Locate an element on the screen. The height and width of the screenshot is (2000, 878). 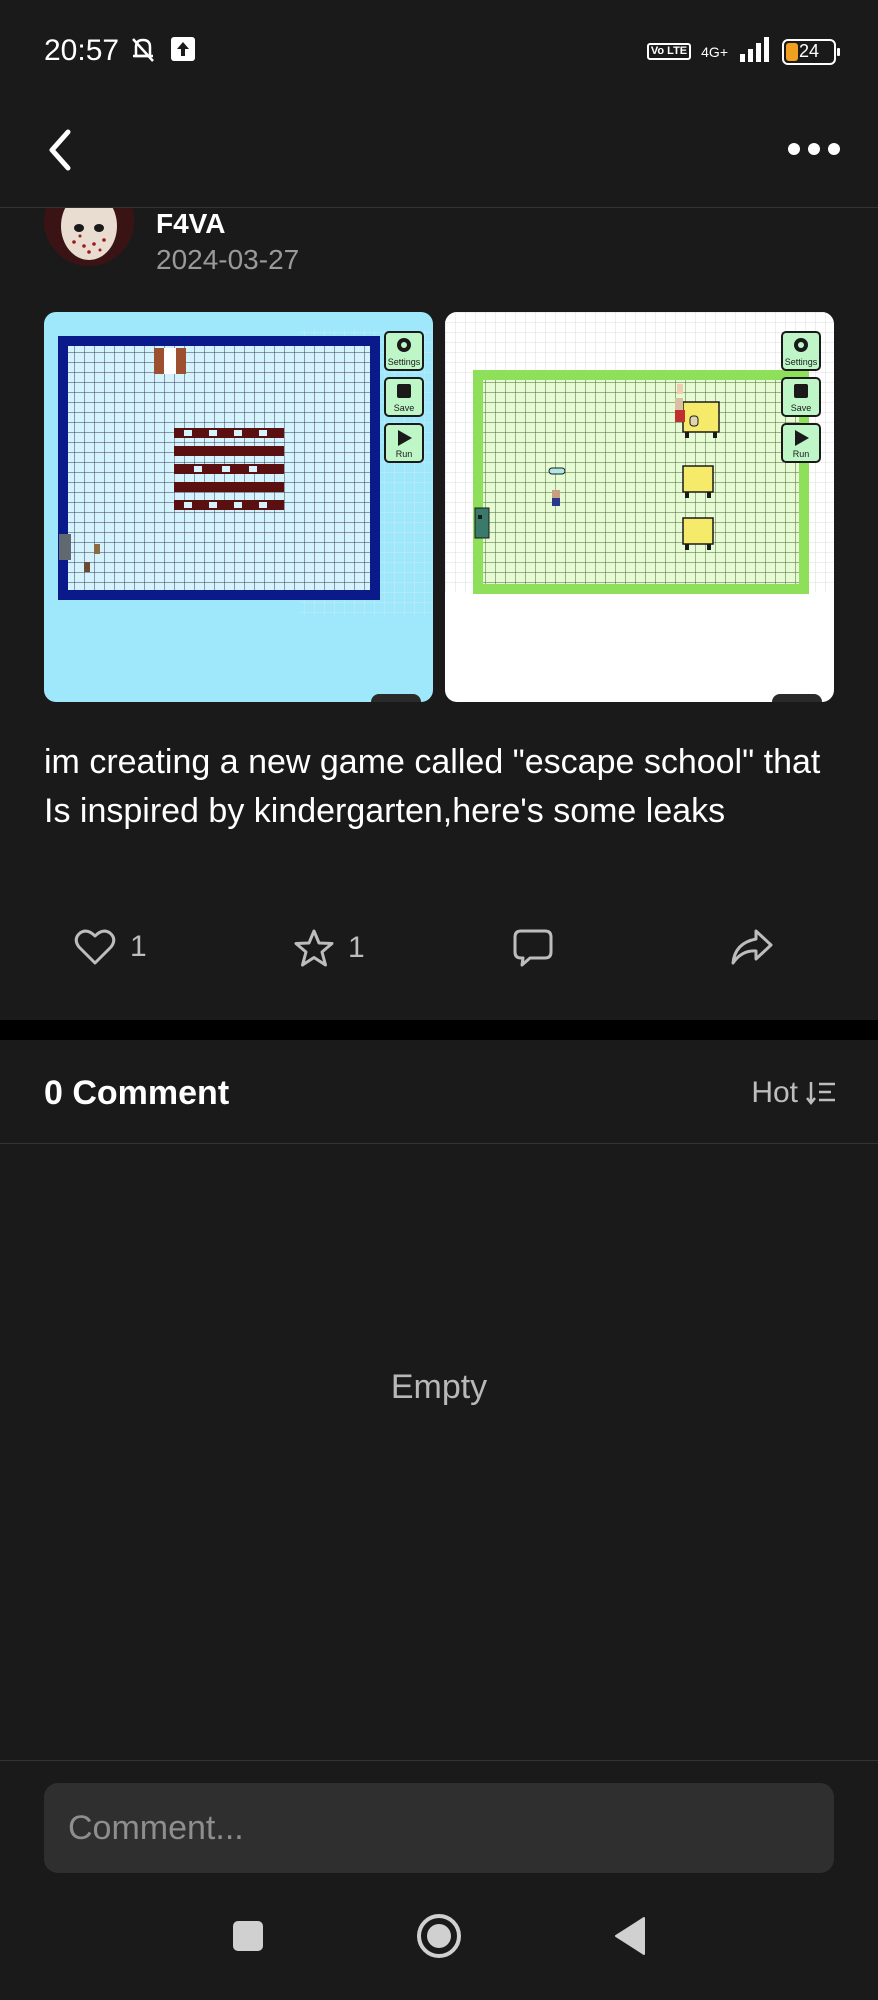
comment-bar is located at coordinates (439, 1820).